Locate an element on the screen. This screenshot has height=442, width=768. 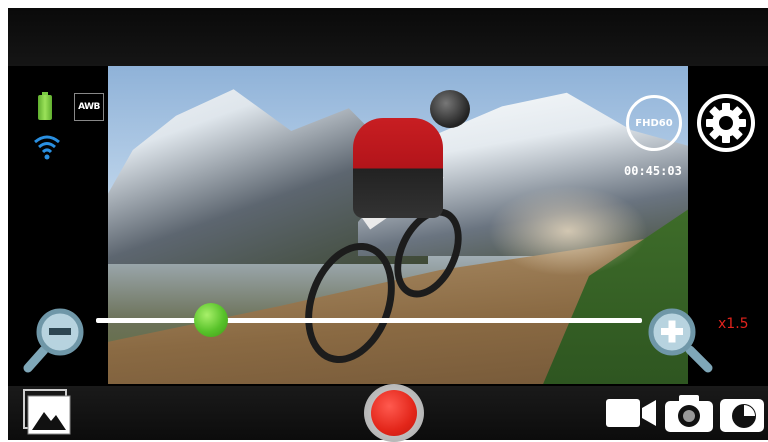
zoom-slider-track is located at coordinates (369, 320).